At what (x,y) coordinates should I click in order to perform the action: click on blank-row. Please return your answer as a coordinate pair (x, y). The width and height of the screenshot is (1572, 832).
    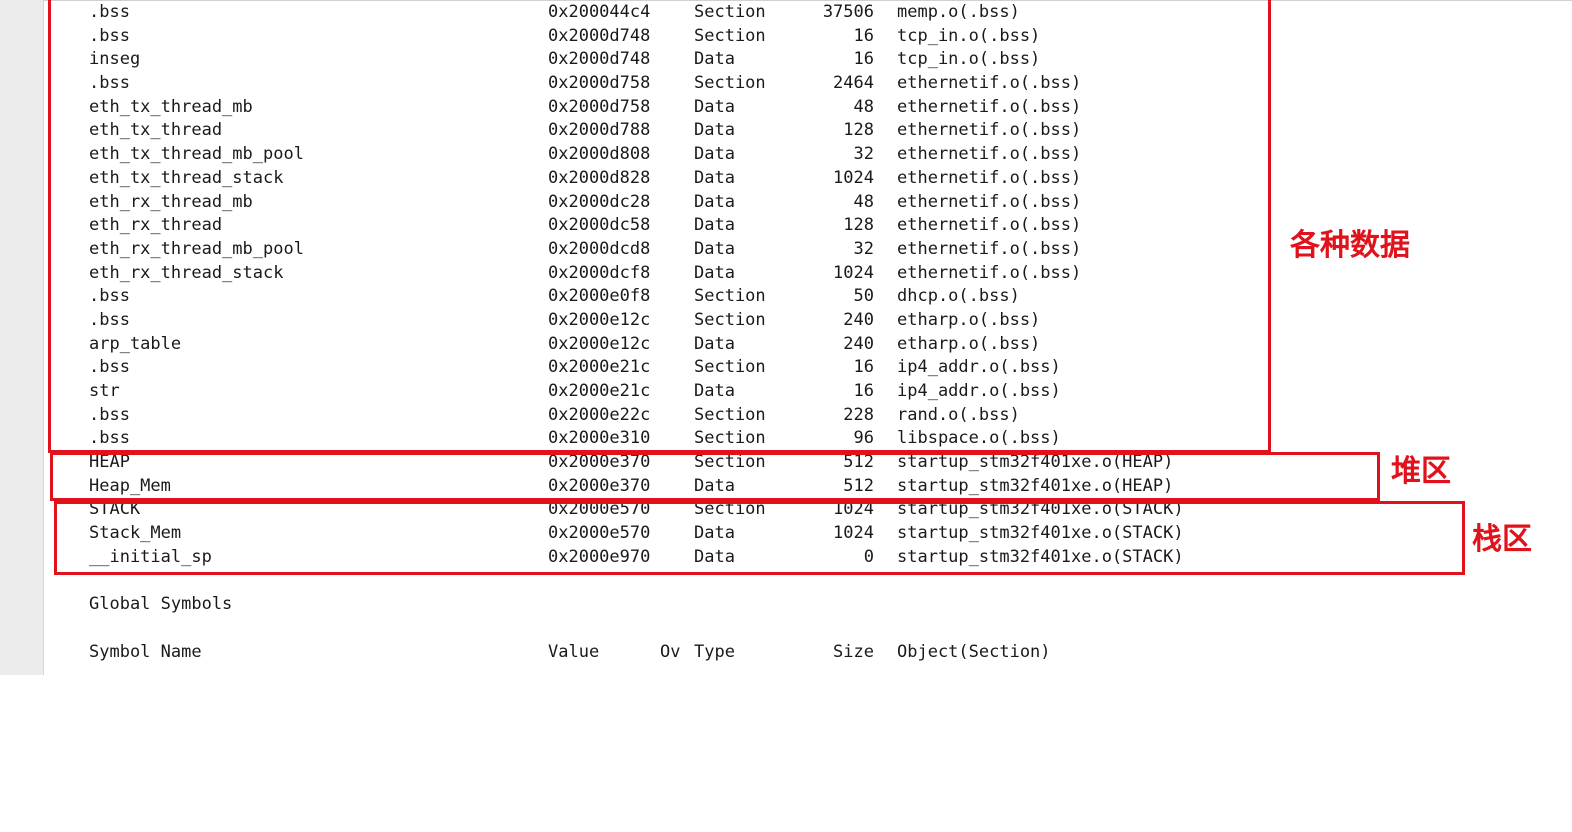
    Looking at the image, I should click on (786, 628).